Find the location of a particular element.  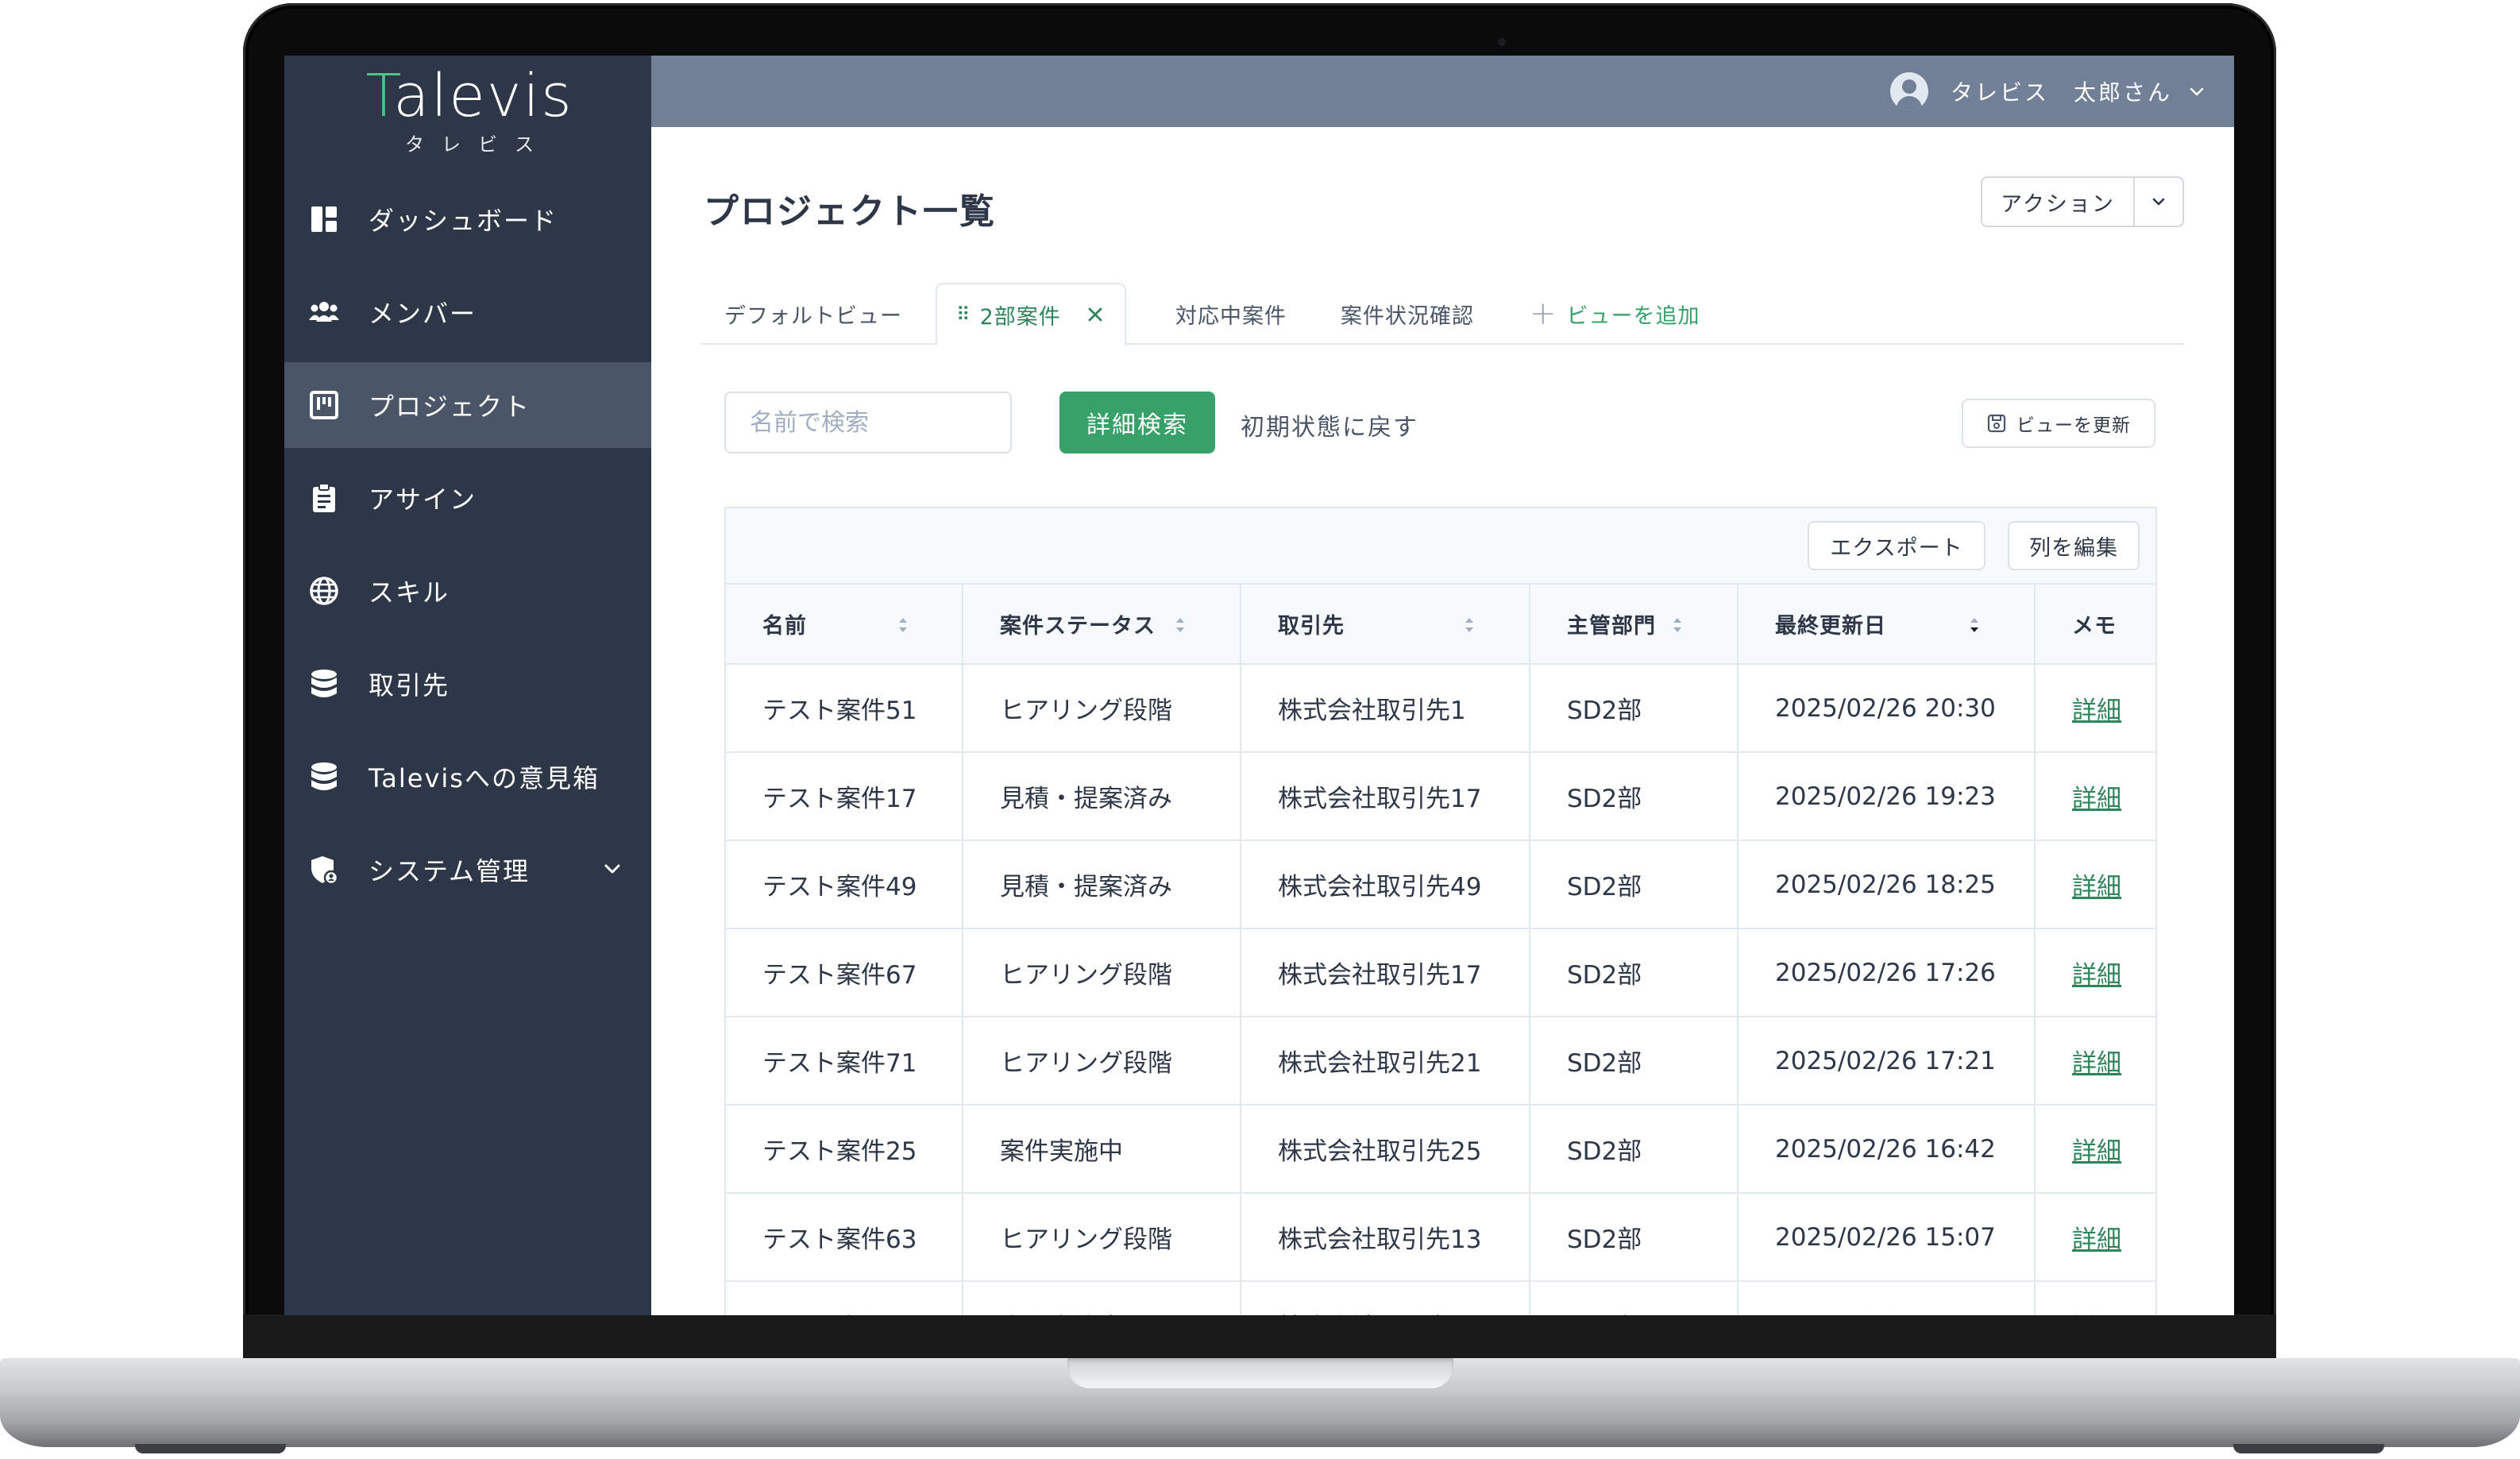

edit-columns-button: 列を編集 is located at coordinates (2074, 545).